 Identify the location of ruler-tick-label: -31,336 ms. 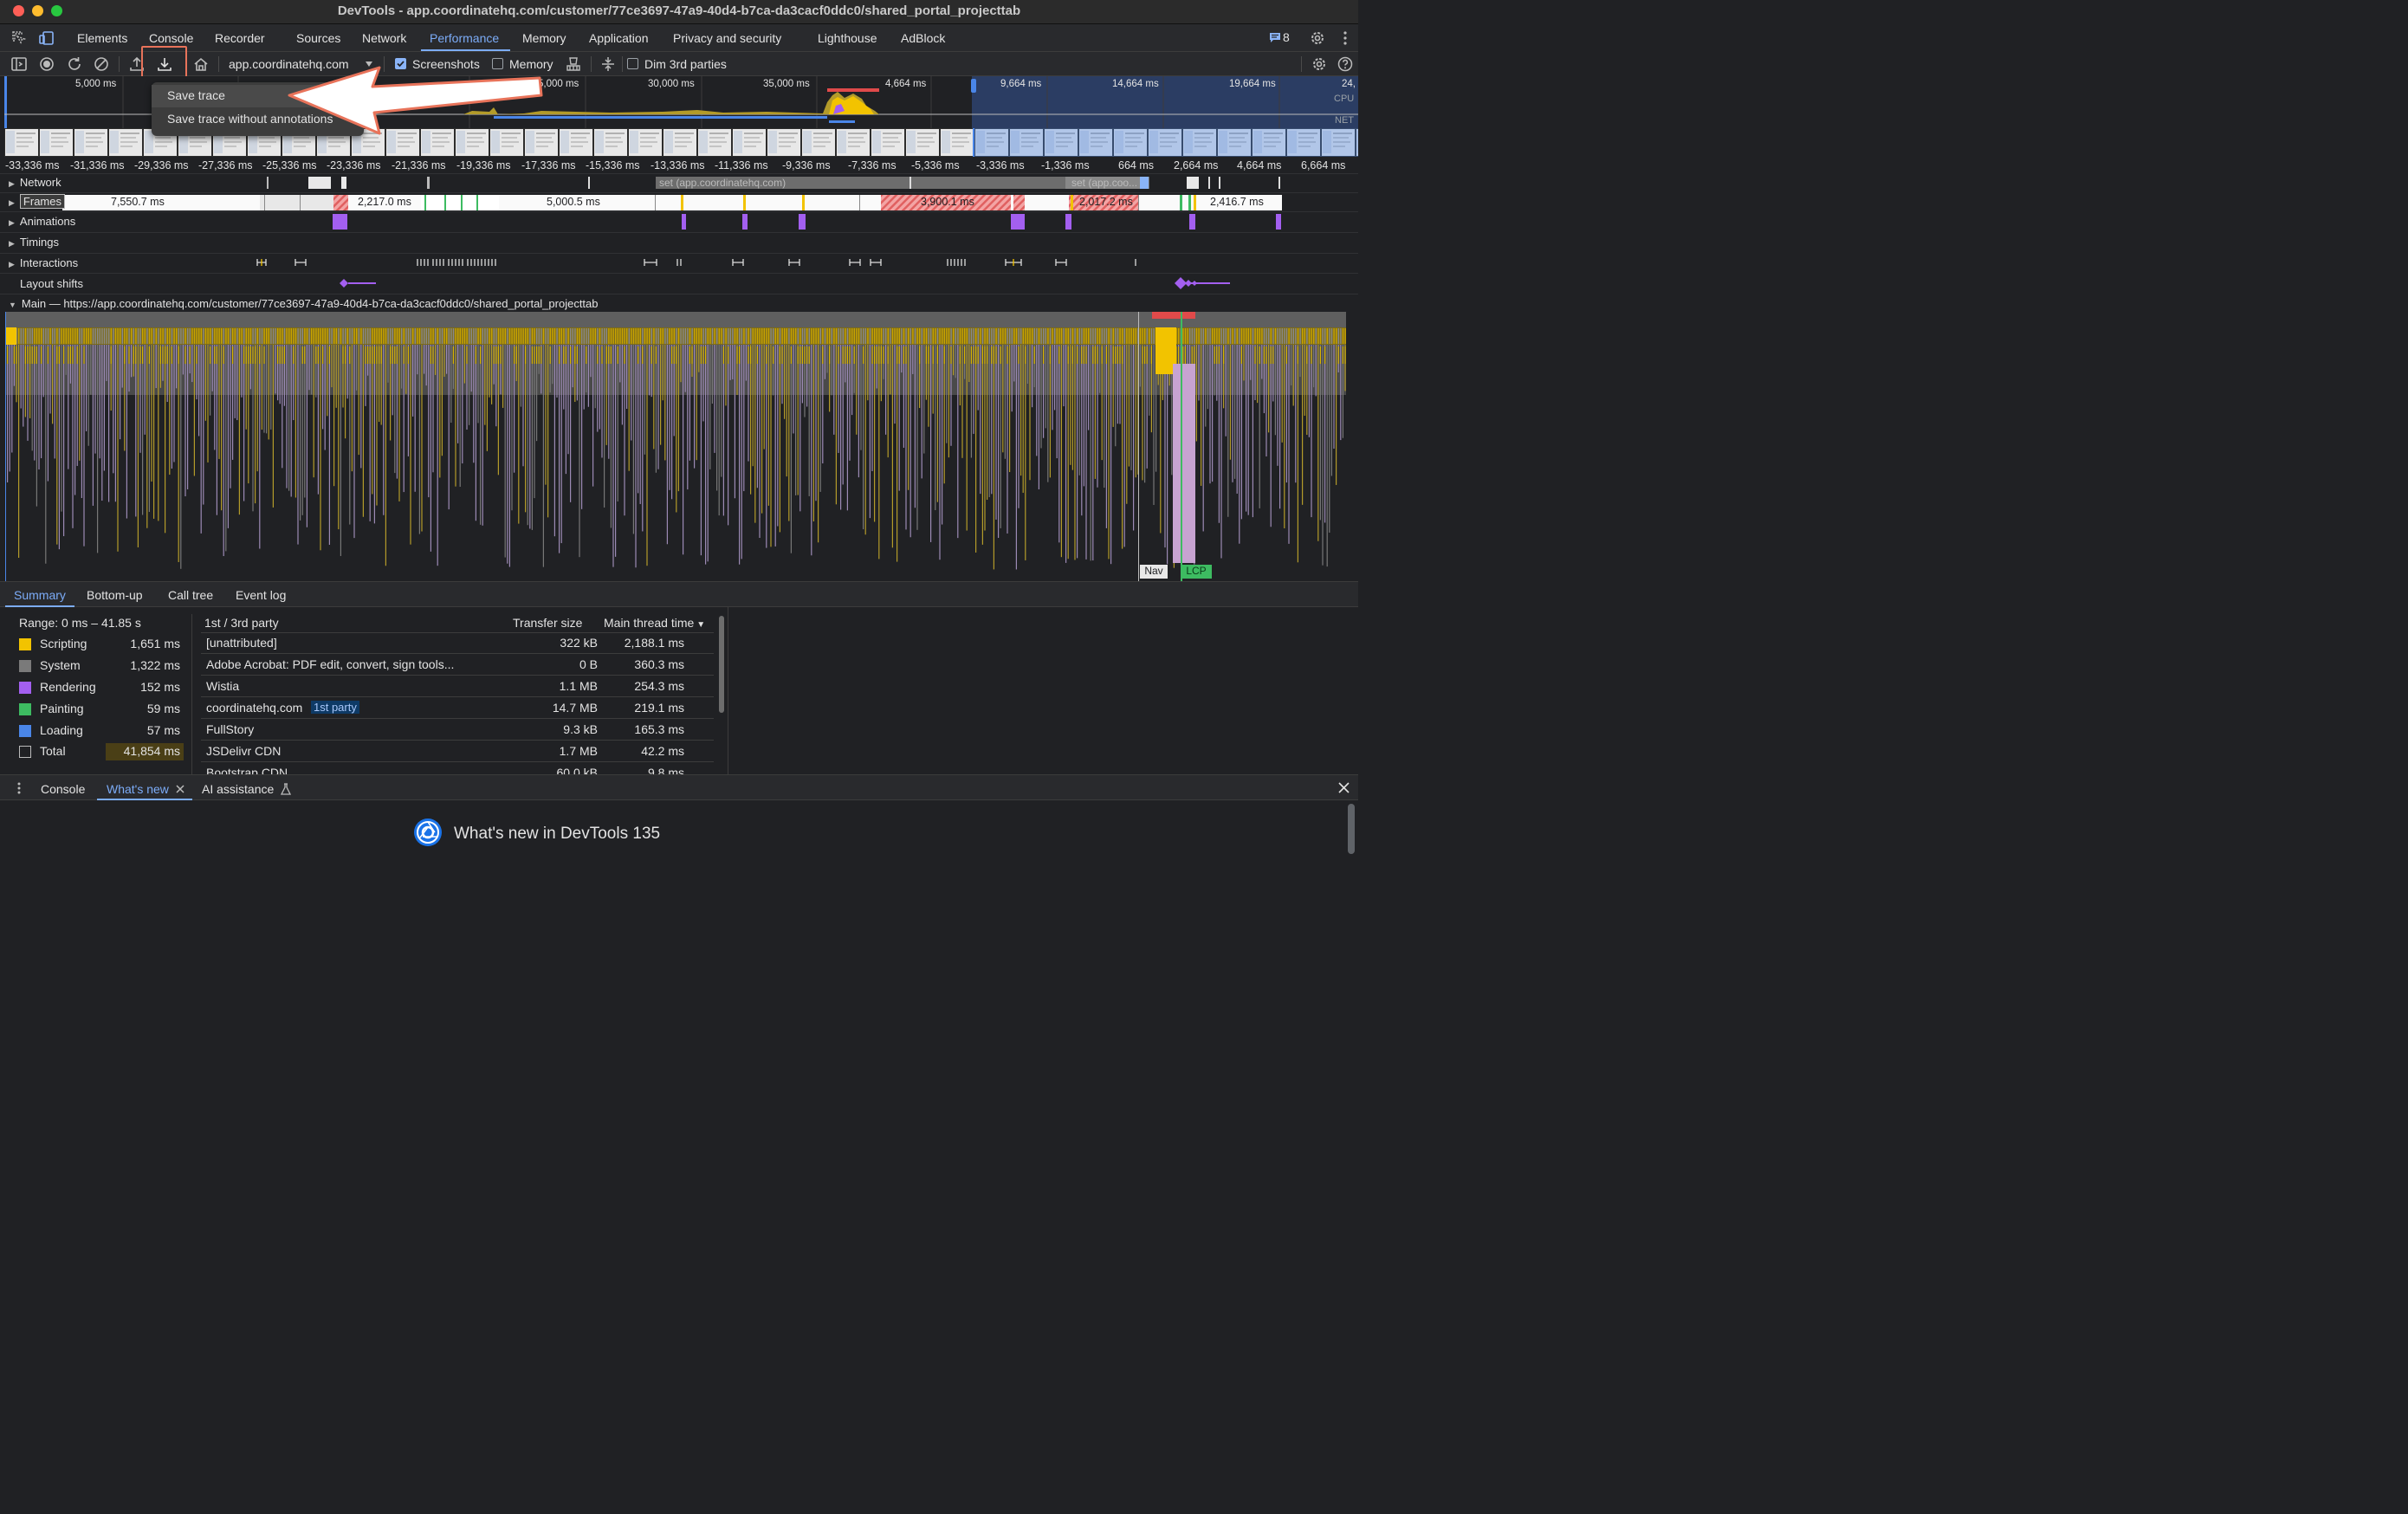
(97, 165).